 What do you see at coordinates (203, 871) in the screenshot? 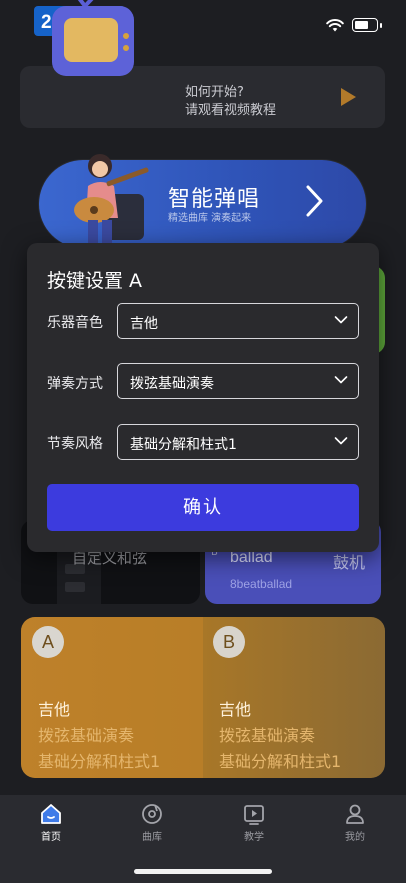
I see `home-indicator` at bounding box center [203, 871].